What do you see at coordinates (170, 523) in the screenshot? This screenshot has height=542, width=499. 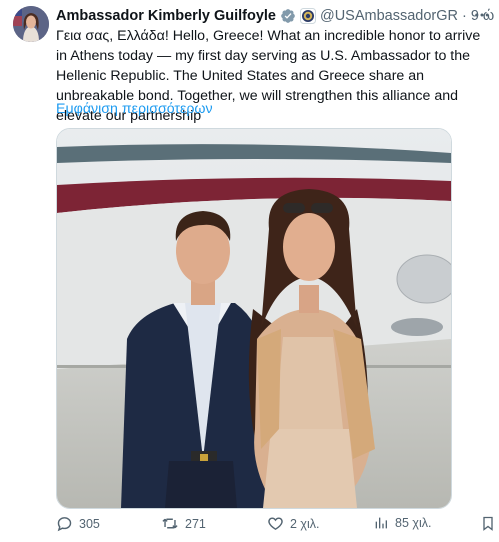 I see `retweet-icon` at bounding box center [170, 523].